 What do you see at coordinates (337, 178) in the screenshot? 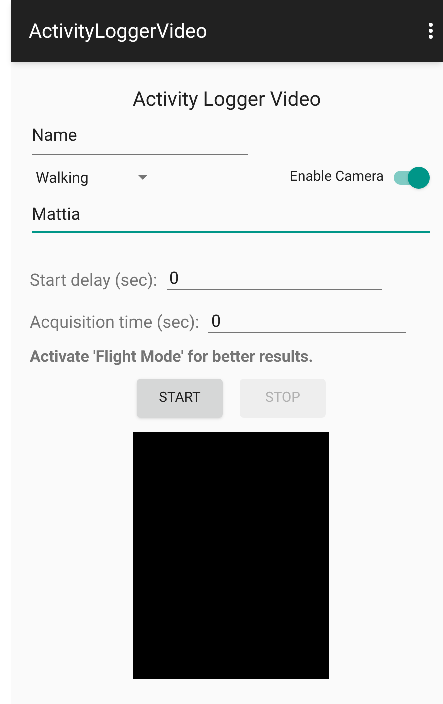
I see `camera-label: Enable Camera` at bounding box center [337, 178].